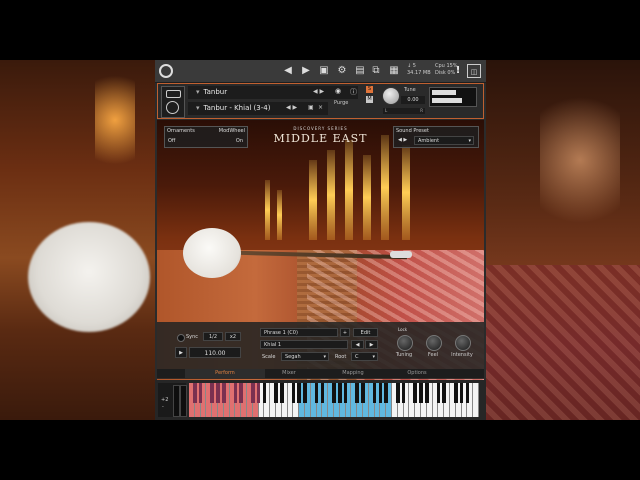 This screenshot has width=640, height=480. I want to click on camera-icon: ◉, so click(338, 91).